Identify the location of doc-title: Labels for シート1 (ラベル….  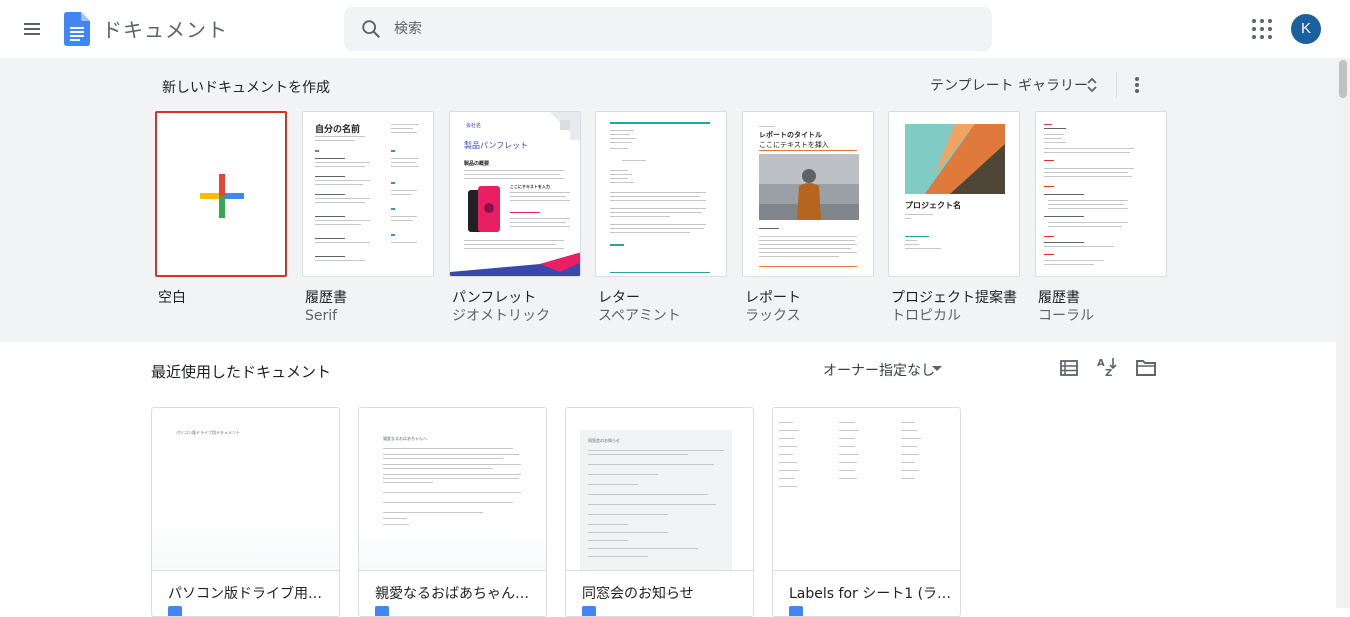
(871, 593).